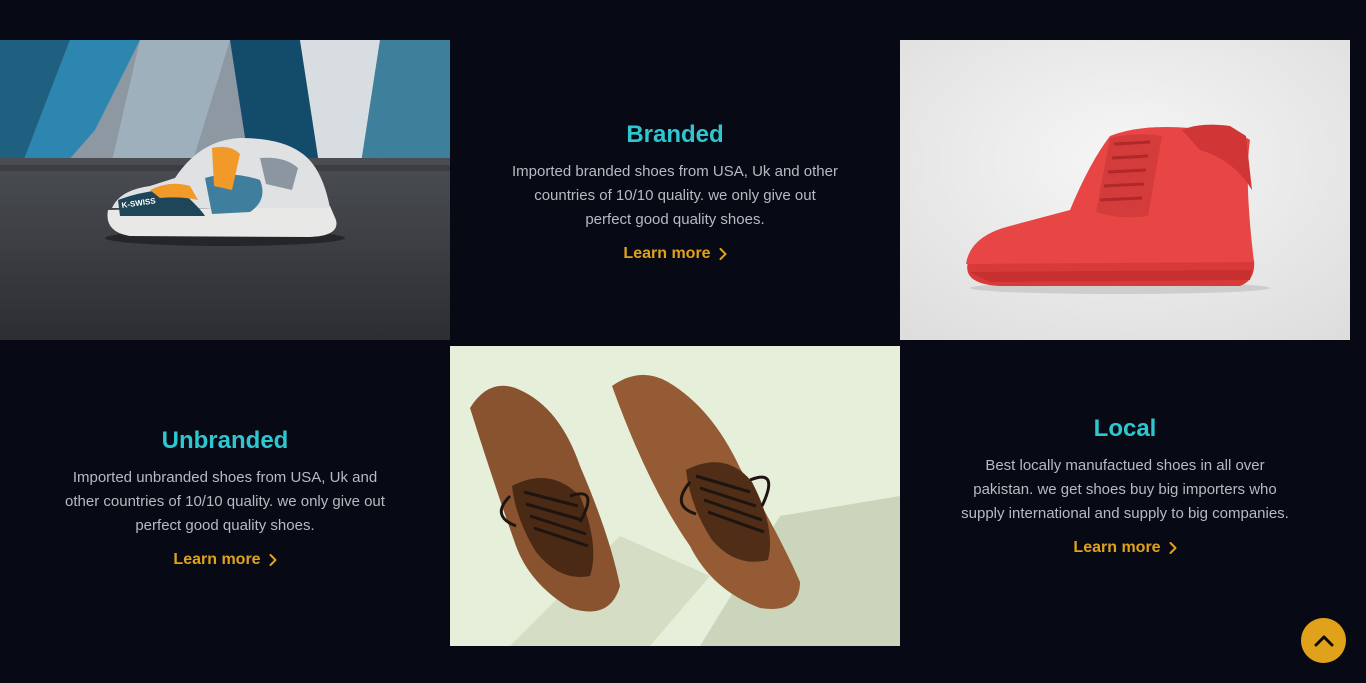  Describe the element at coordinates (225, 440) in the screenshot. I see `card-title: Unbranded` at that location.